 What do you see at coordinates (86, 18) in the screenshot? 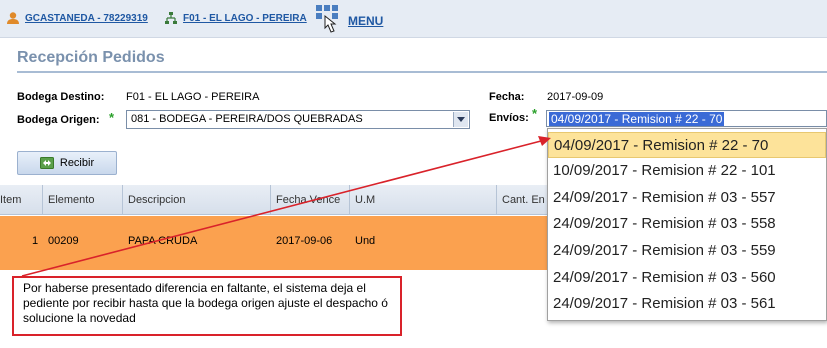
I see `user-label: GCASTANEDA - 78229319` at bounding box center [86, 18].